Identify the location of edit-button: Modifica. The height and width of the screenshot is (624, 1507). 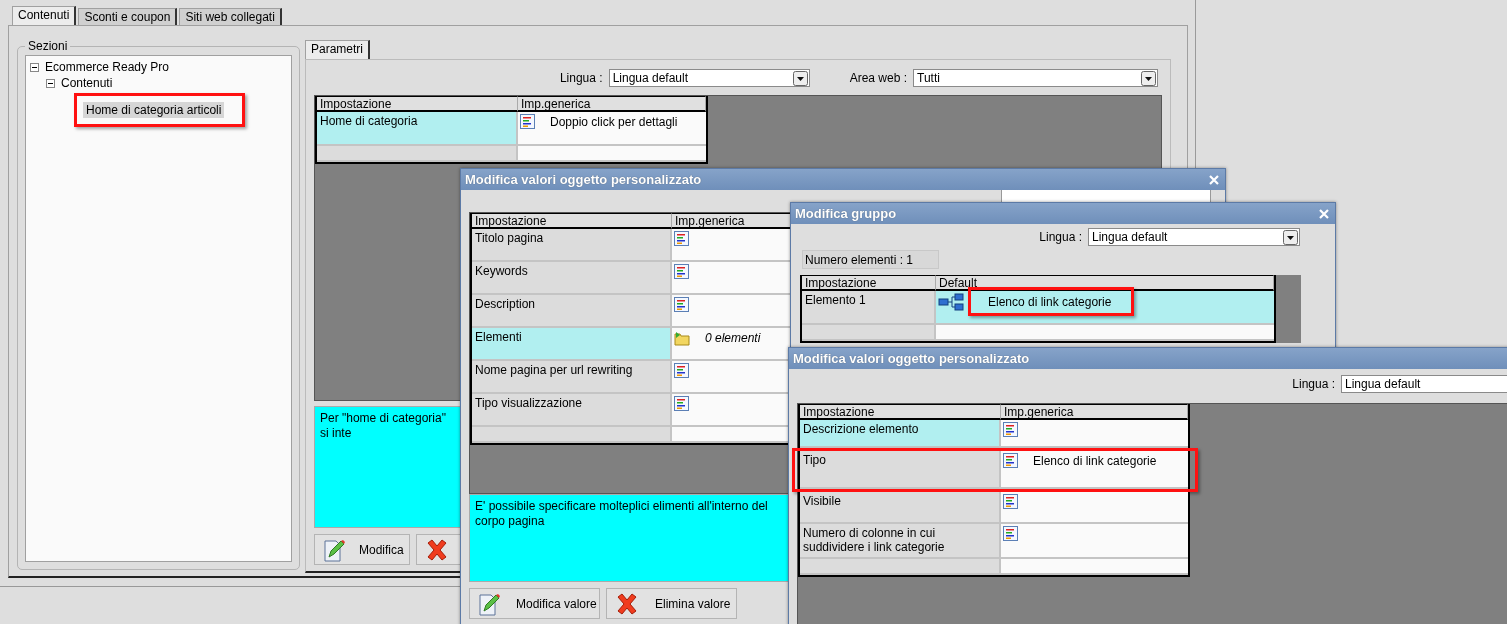
(362, 549).